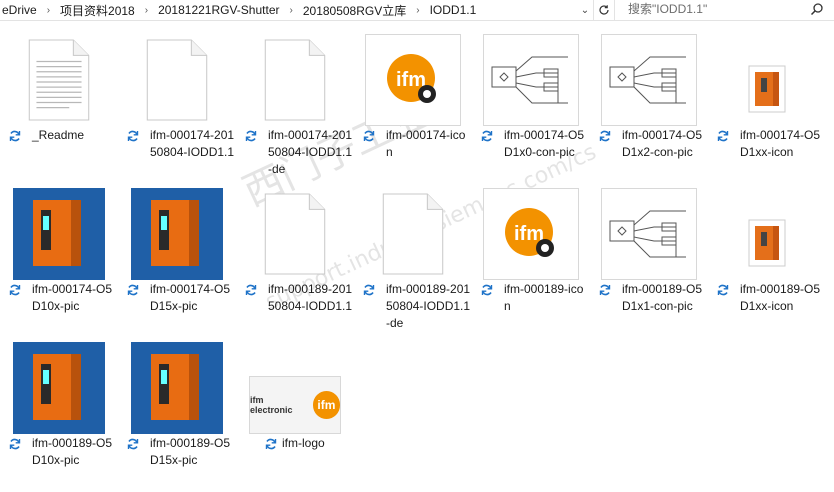 This screenshot has width=834, height=492. I want to click on file-label: ifm-000189-20150804-IODD1.1-de, so click(415, 306).